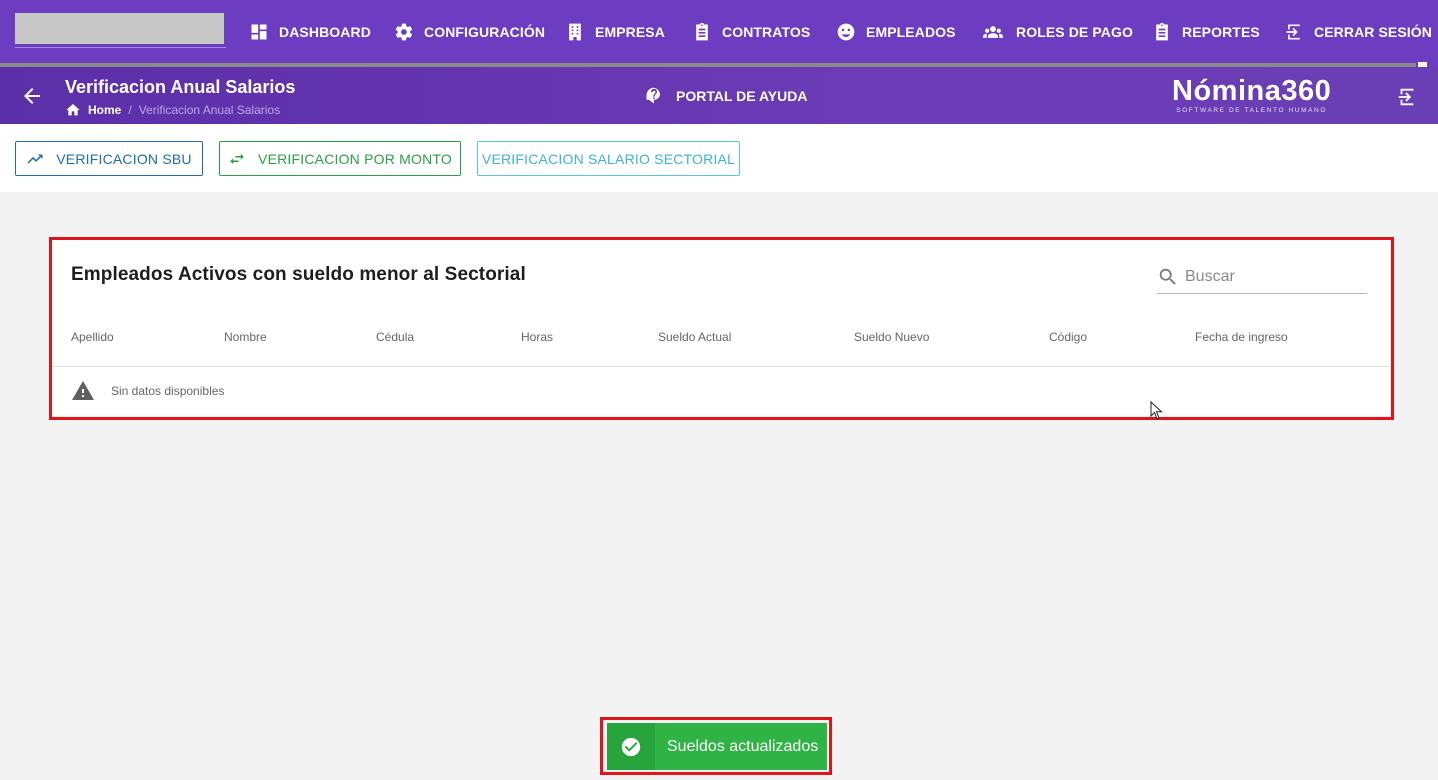 Image resolution: width=1438 pixels, height=780 pixels. I want to click on nav-item-roles-de-pago: ROLES DE PAGO, so click(1056, 32).